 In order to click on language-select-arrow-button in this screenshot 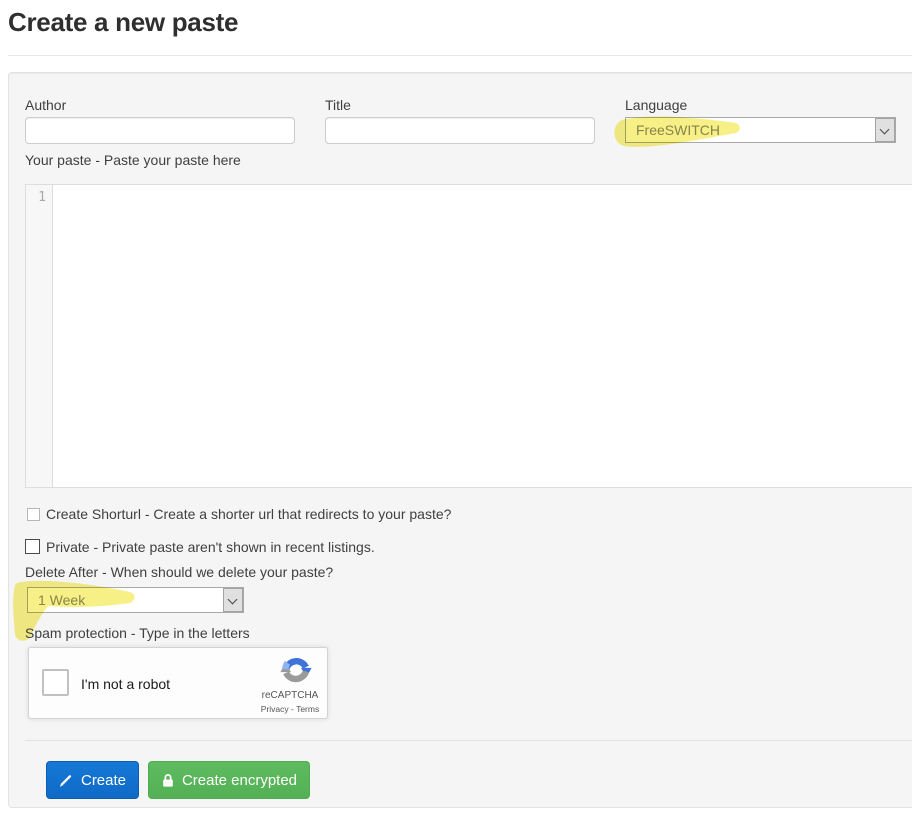, I will do `click(885, 130)`.